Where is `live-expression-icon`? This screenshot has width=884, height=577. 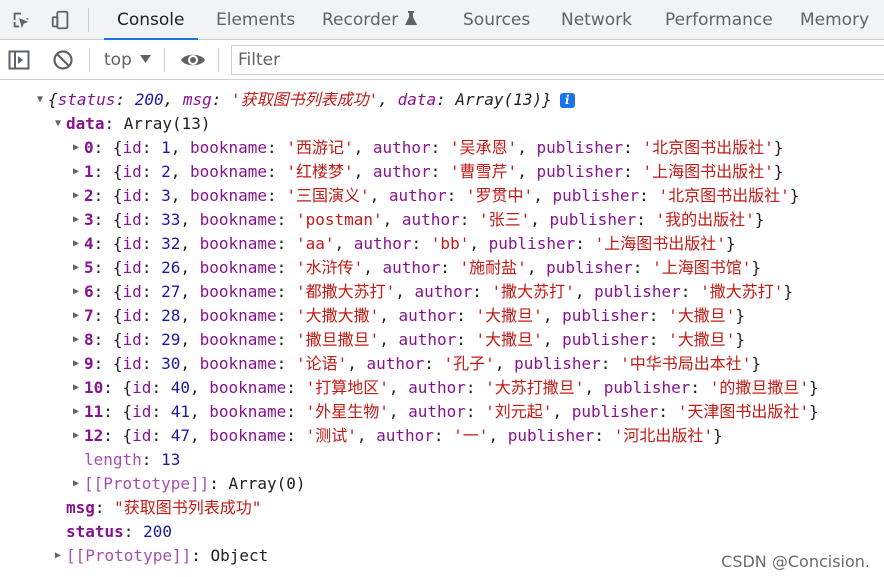 live-expression-icon is located at coordinates (193, 60).